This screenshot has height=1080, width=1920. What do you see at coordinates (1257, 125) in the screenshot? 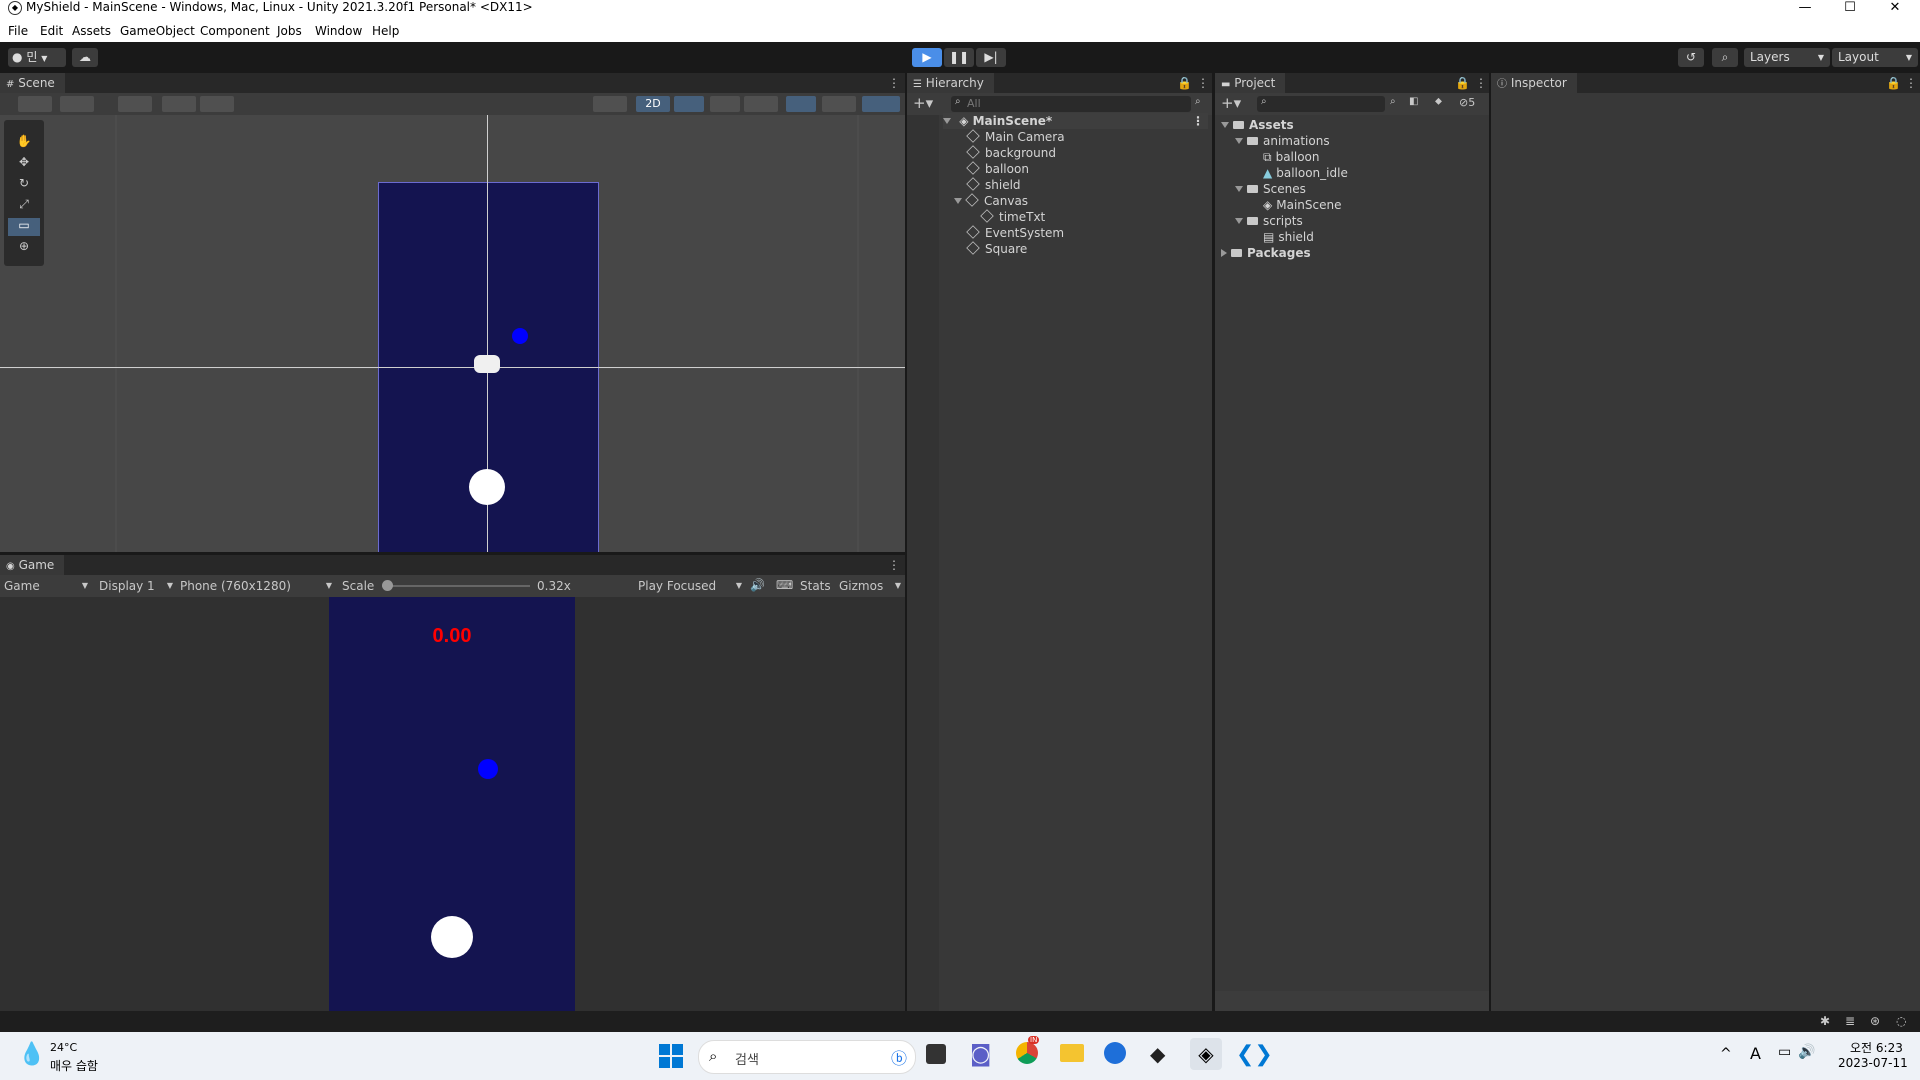
I see `tree-assets: Assets` at bounding box center [1257, 125].